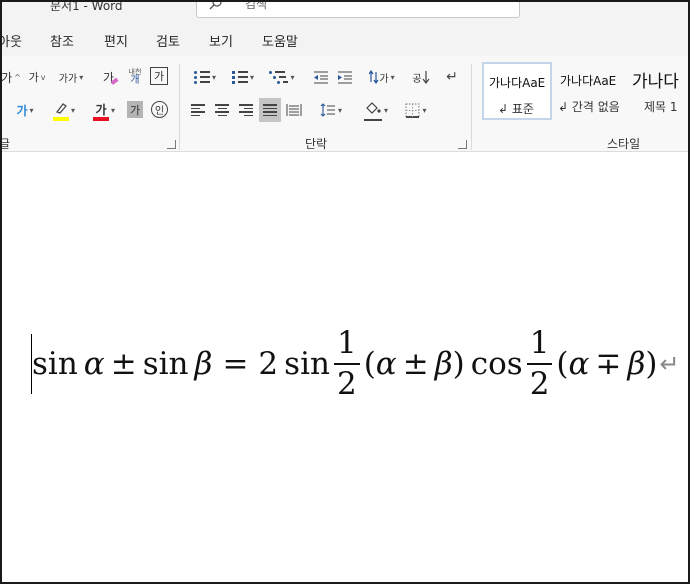 The image size is (690, 584). I want to click on increase-indent-icon, so click(345, 77).